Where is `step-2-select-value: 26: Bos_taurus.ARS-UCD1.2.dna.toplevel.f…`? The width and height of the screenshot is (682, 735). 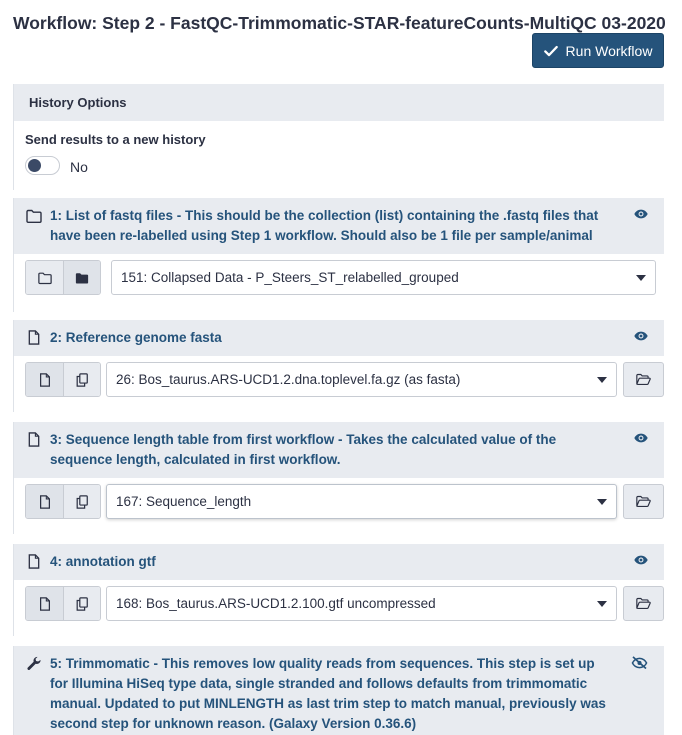
step-2-select-value: 26: Bos_taurus.ARS-UCD1.2.dna.toplevel.f… is located at coordinates (288, 379).